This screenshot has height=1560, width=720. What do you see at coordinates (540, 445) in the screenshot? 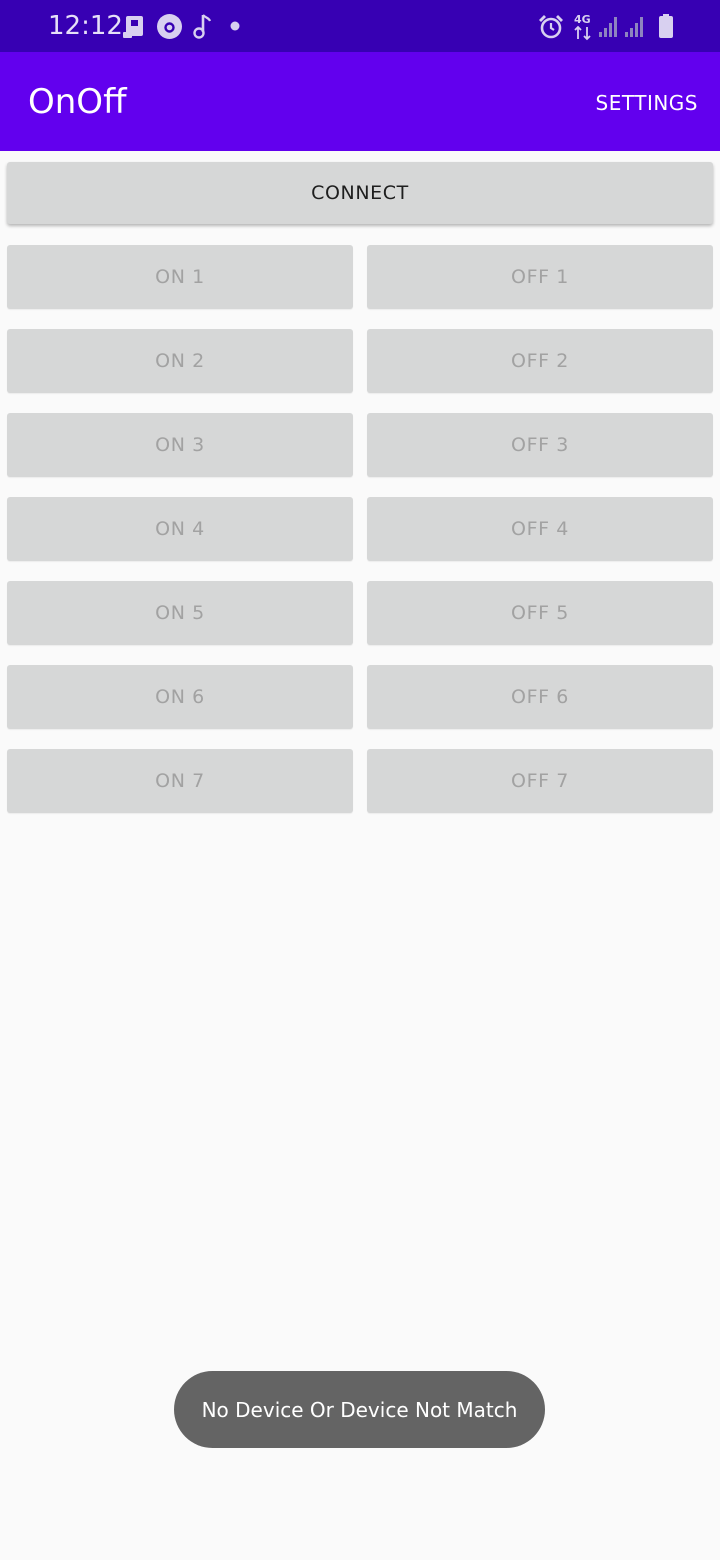
I see `off-3-button: OFF 3` at bounding box center [540, 445].